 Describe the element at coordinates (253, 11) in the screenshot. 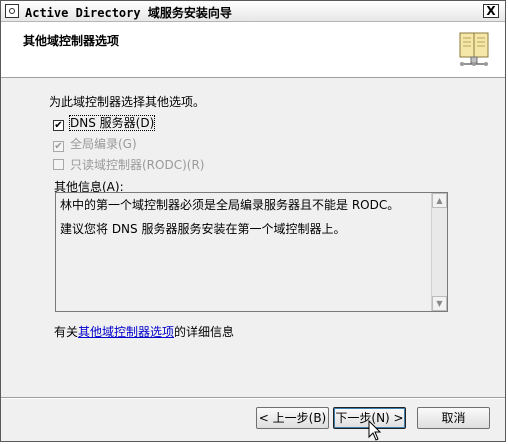

I see `title-bar: Active Directory 域服务安装向导 X` at that location.